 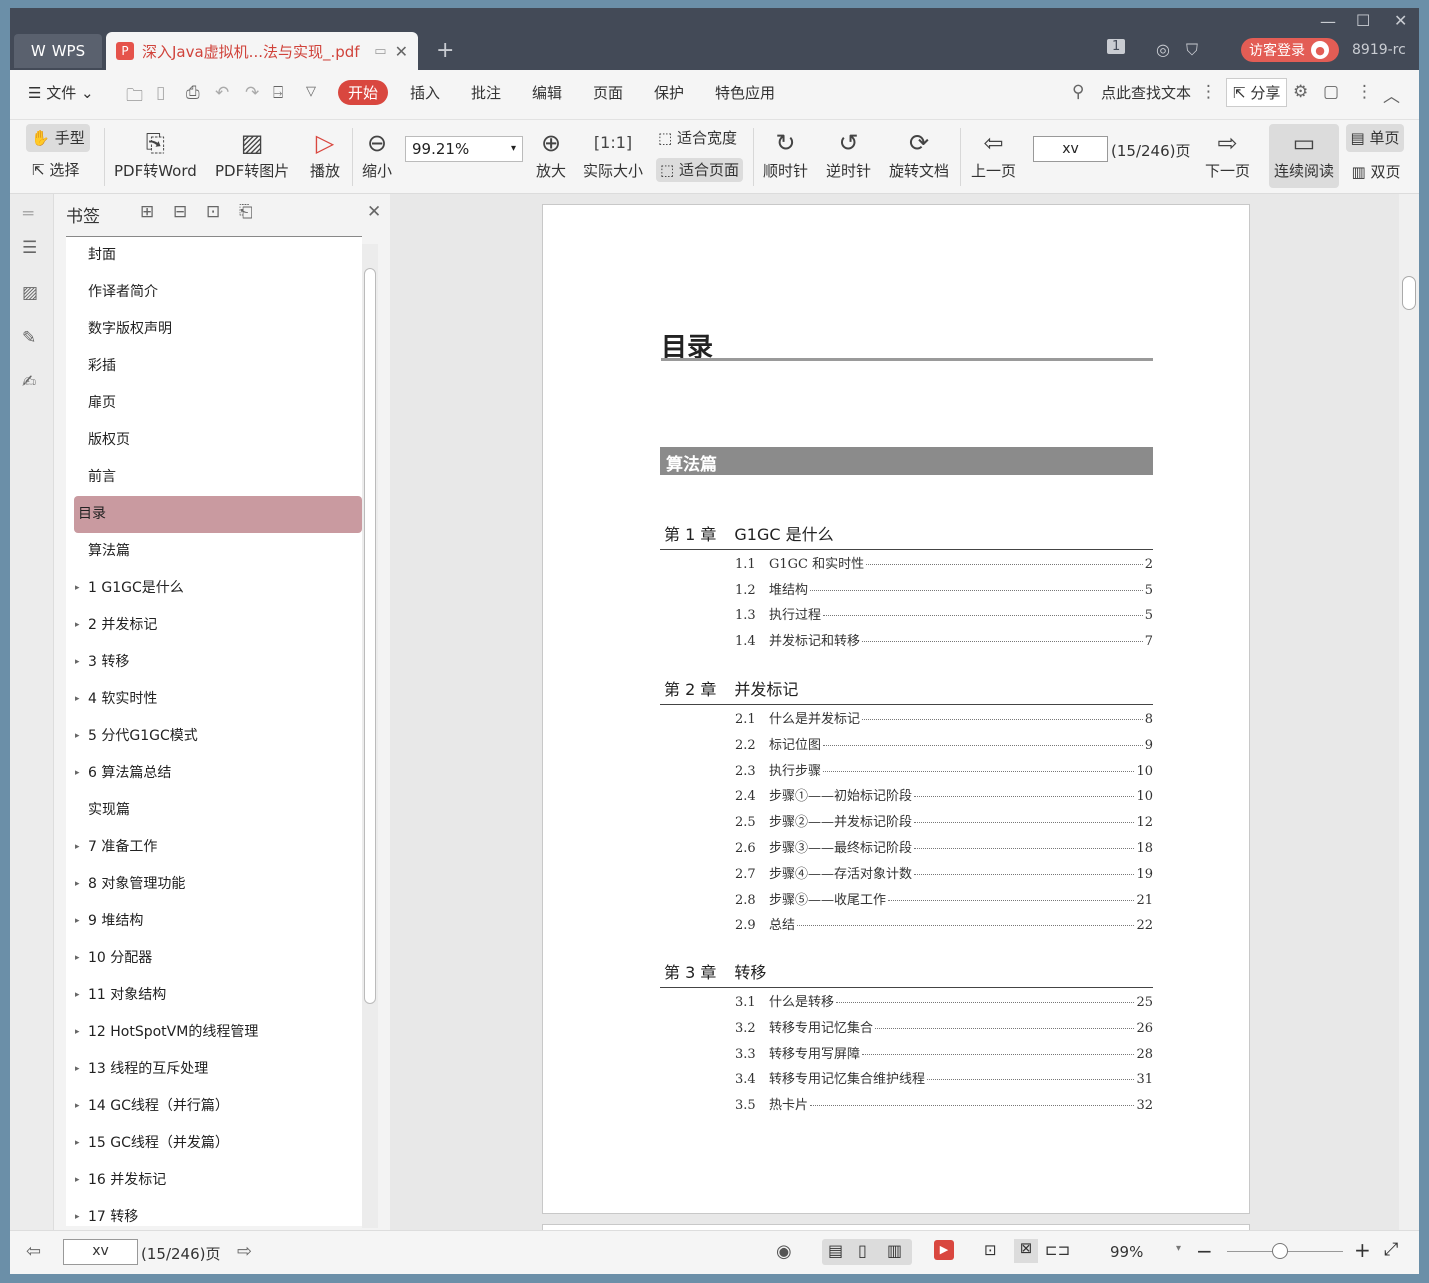 I want to click on next-page-icon: ⇨, so click(x=244, y=1251).